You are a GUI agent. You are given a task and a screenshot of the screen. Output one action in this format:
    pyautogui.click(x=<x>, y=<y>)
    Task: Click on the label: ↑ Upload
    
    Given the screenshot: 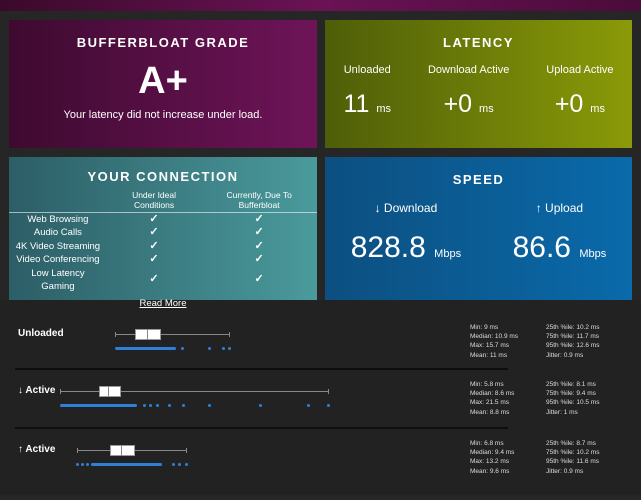 What is the action you would take?
    pyautogui.click(x=559, y=208)
    